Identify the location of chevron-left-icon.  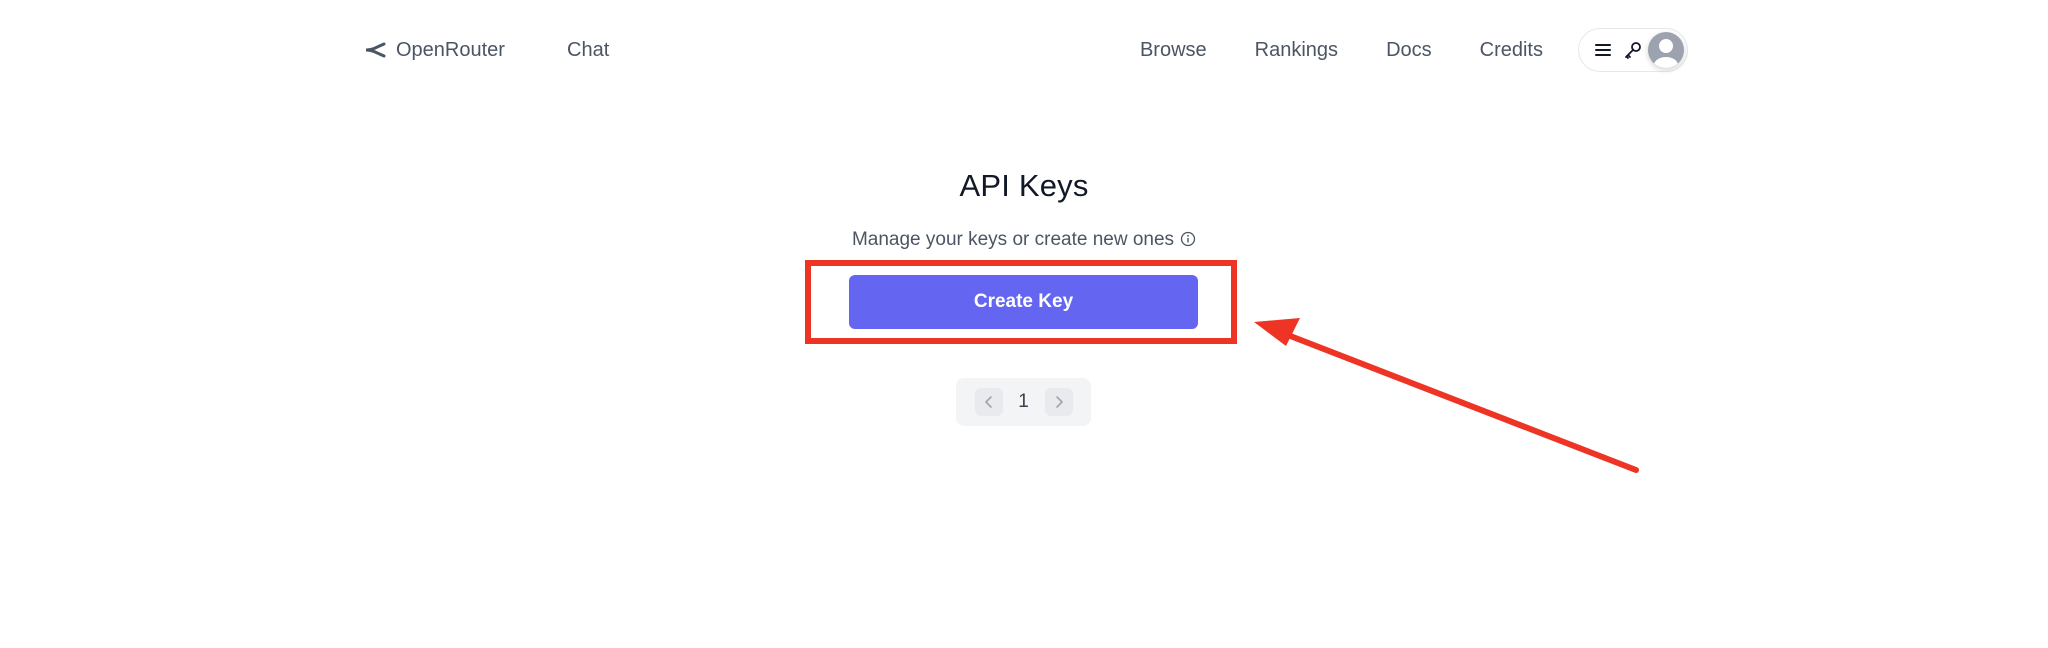
(988, 402).